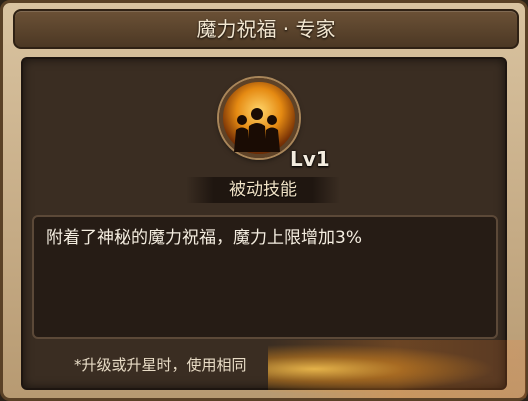 This screenshot has height=401, width=528. I want to click on skill-type-label: 被动技能, so click(263, 190).